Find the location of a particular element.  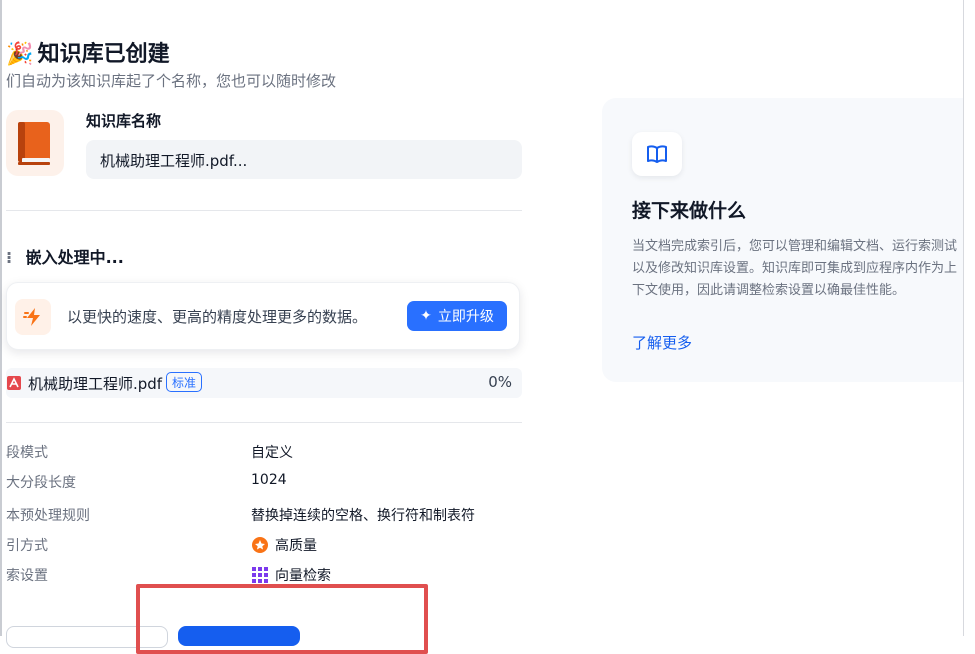

file-name: 机械助理工程师.pdf is located at coordinates (95, 384).